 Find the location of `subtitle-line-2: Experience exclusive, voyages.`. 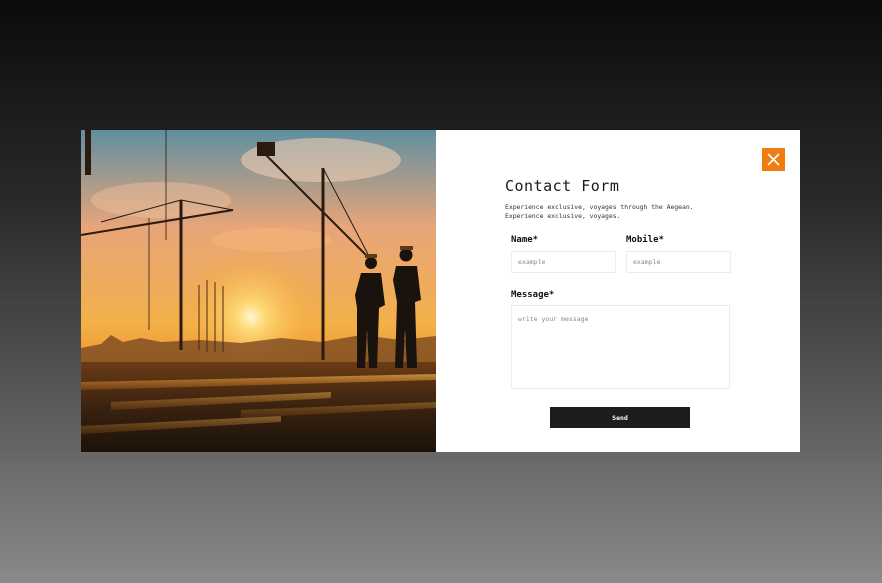

subtitle-line-2: Experience exclusive, voyages. is located at coordinates (563, 216).